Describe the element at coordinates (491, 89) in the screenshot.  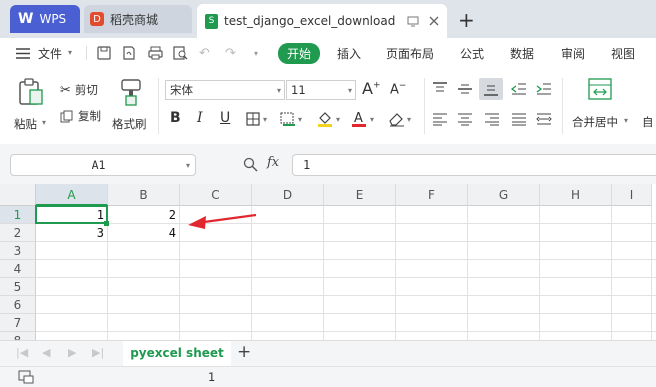
I see `align-bottom-button` at that location.